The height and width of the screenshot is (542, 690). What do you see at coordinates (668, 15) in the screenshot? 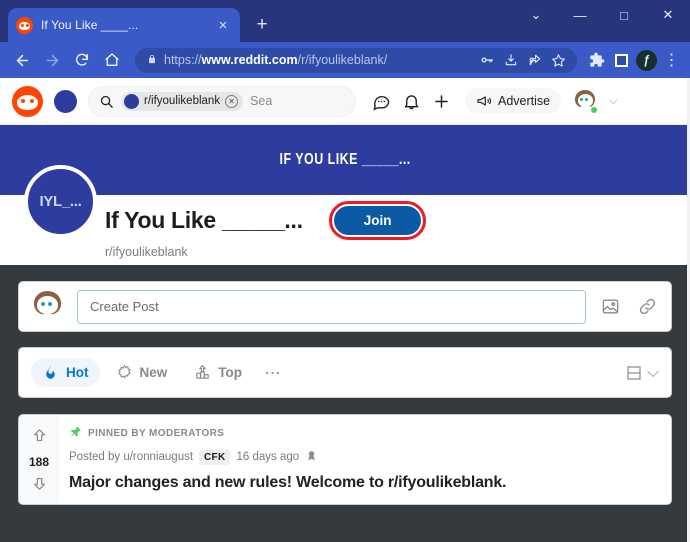
I see `close-window-button: ✕` at bounding box center [668, 15].